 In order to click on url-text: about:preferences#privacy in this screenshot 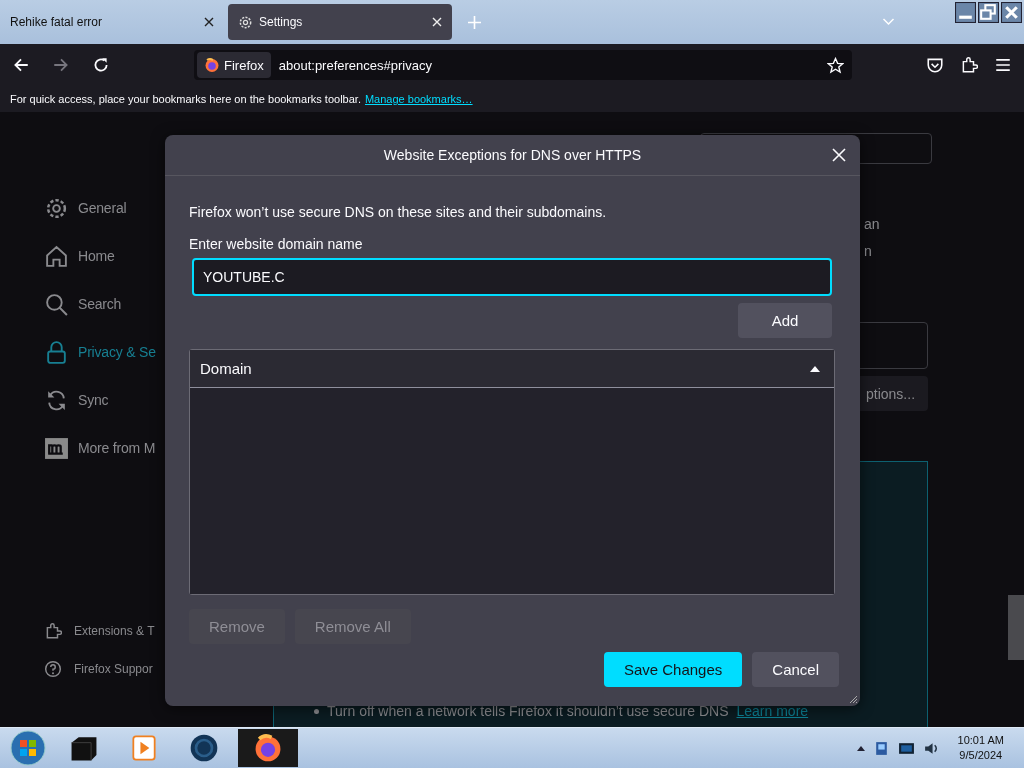, I will do `click(355, 65)`.